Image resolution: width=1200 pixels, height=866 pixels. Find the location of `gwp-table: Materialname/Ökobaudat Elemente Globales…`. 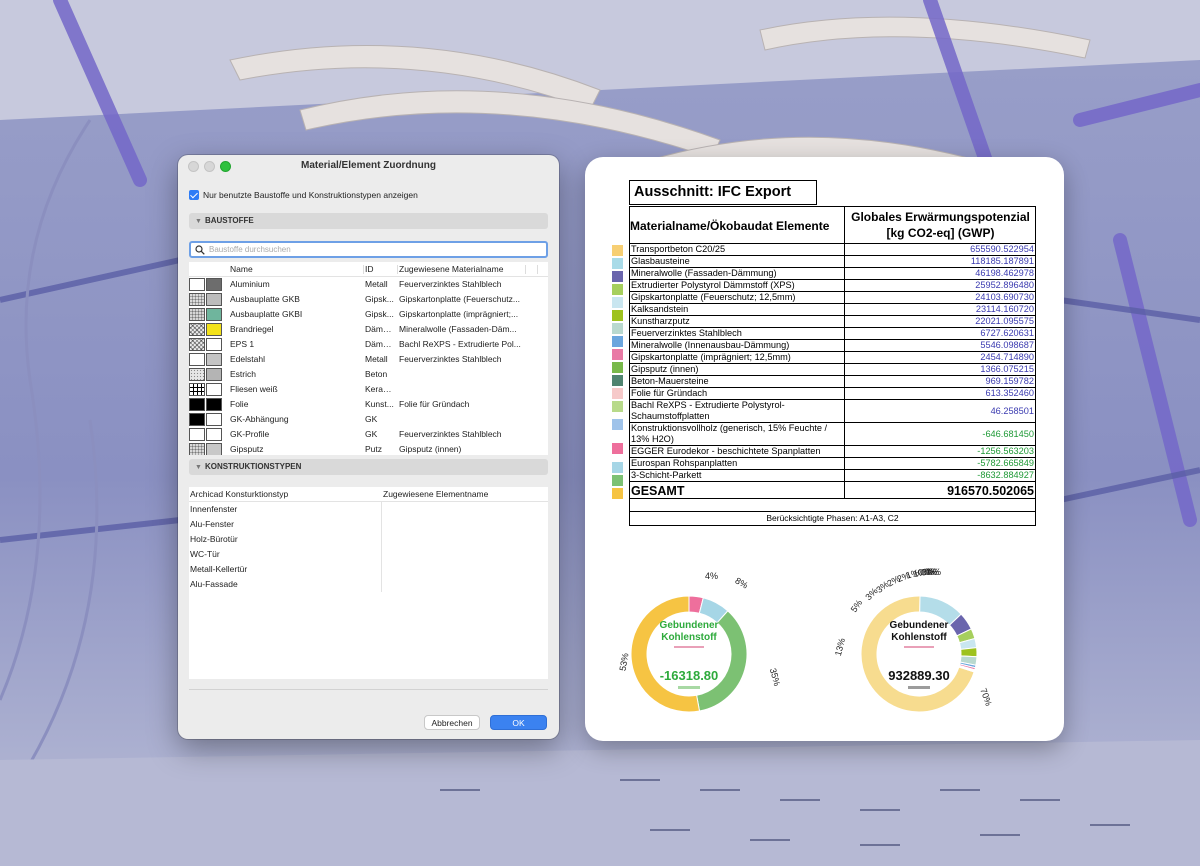

gwp-table: Materialname/Ökobaudat Elemente Globales… is located at coordinates (832, 366).